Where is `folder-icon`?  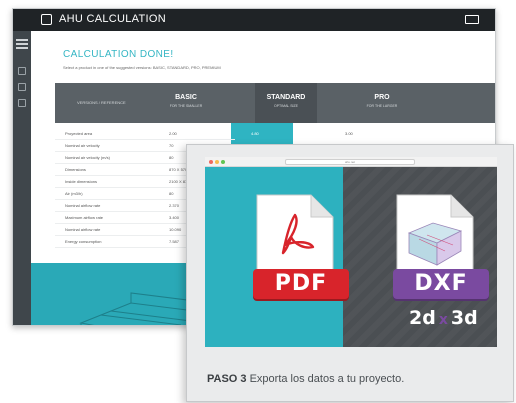 folder-icon is located at coordinates (22, 103).